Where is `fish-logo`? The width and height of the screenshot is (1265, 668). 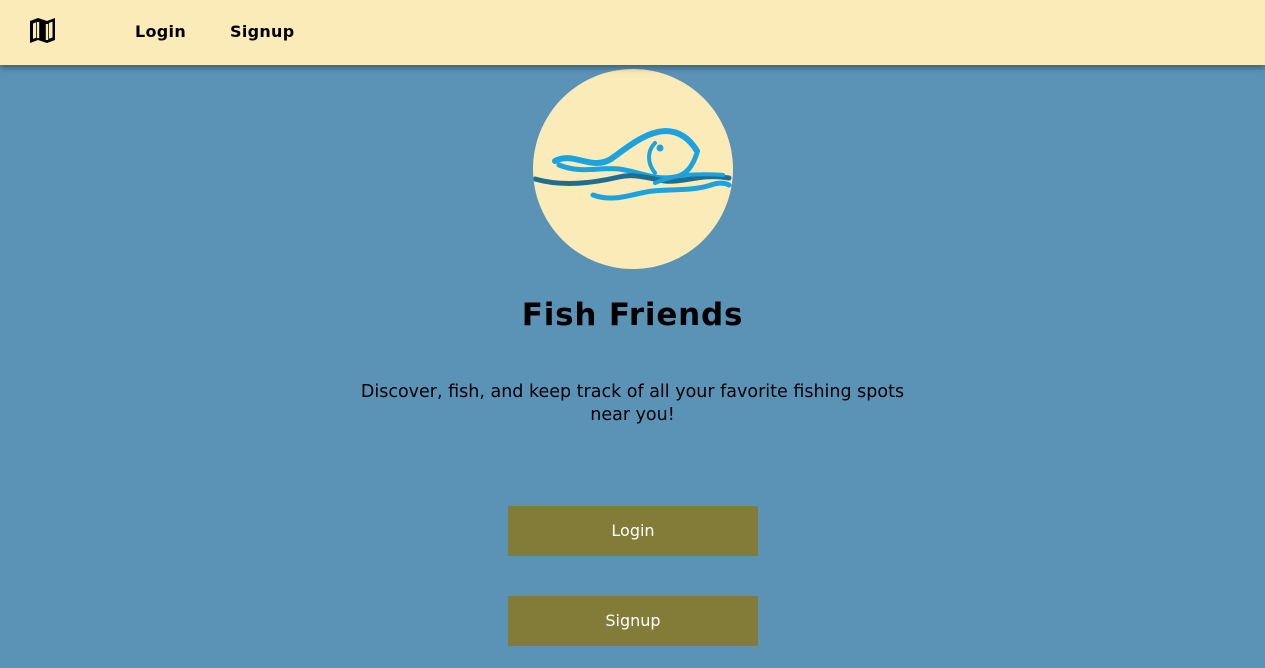
fish-logo is located at coordinates (633, 169).